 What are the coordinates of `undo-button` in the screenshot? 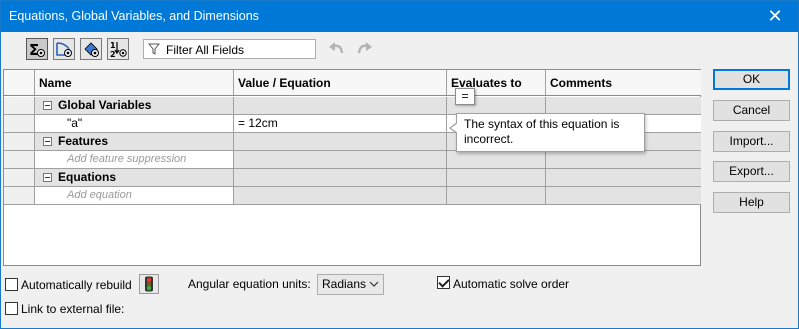 It's located at (337, 49).